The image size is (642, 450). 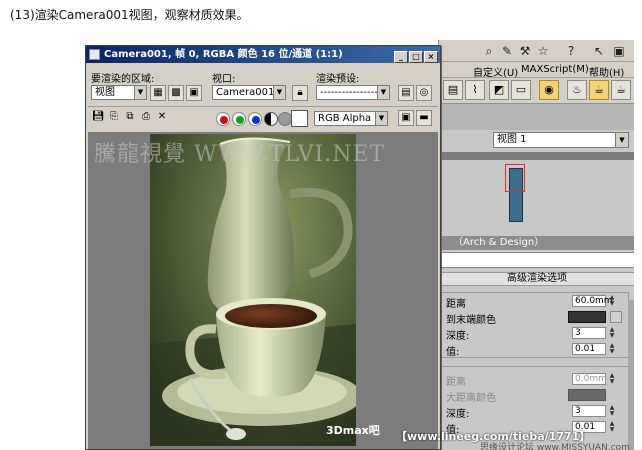 What do you see at coordinates (98, 118) in the screenshot?
I see `save-icon: 💾︎` at bounding box center [98, 118].